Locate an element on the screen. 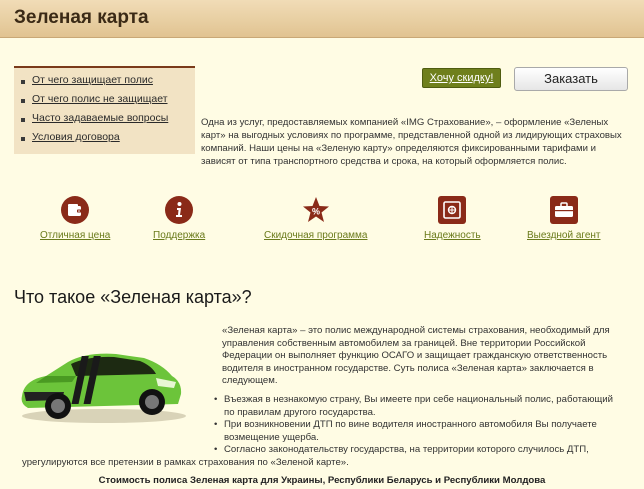 The height and width of the screenshot is (489, 644). order-button: Заказать is located at coordinates (571, 79).